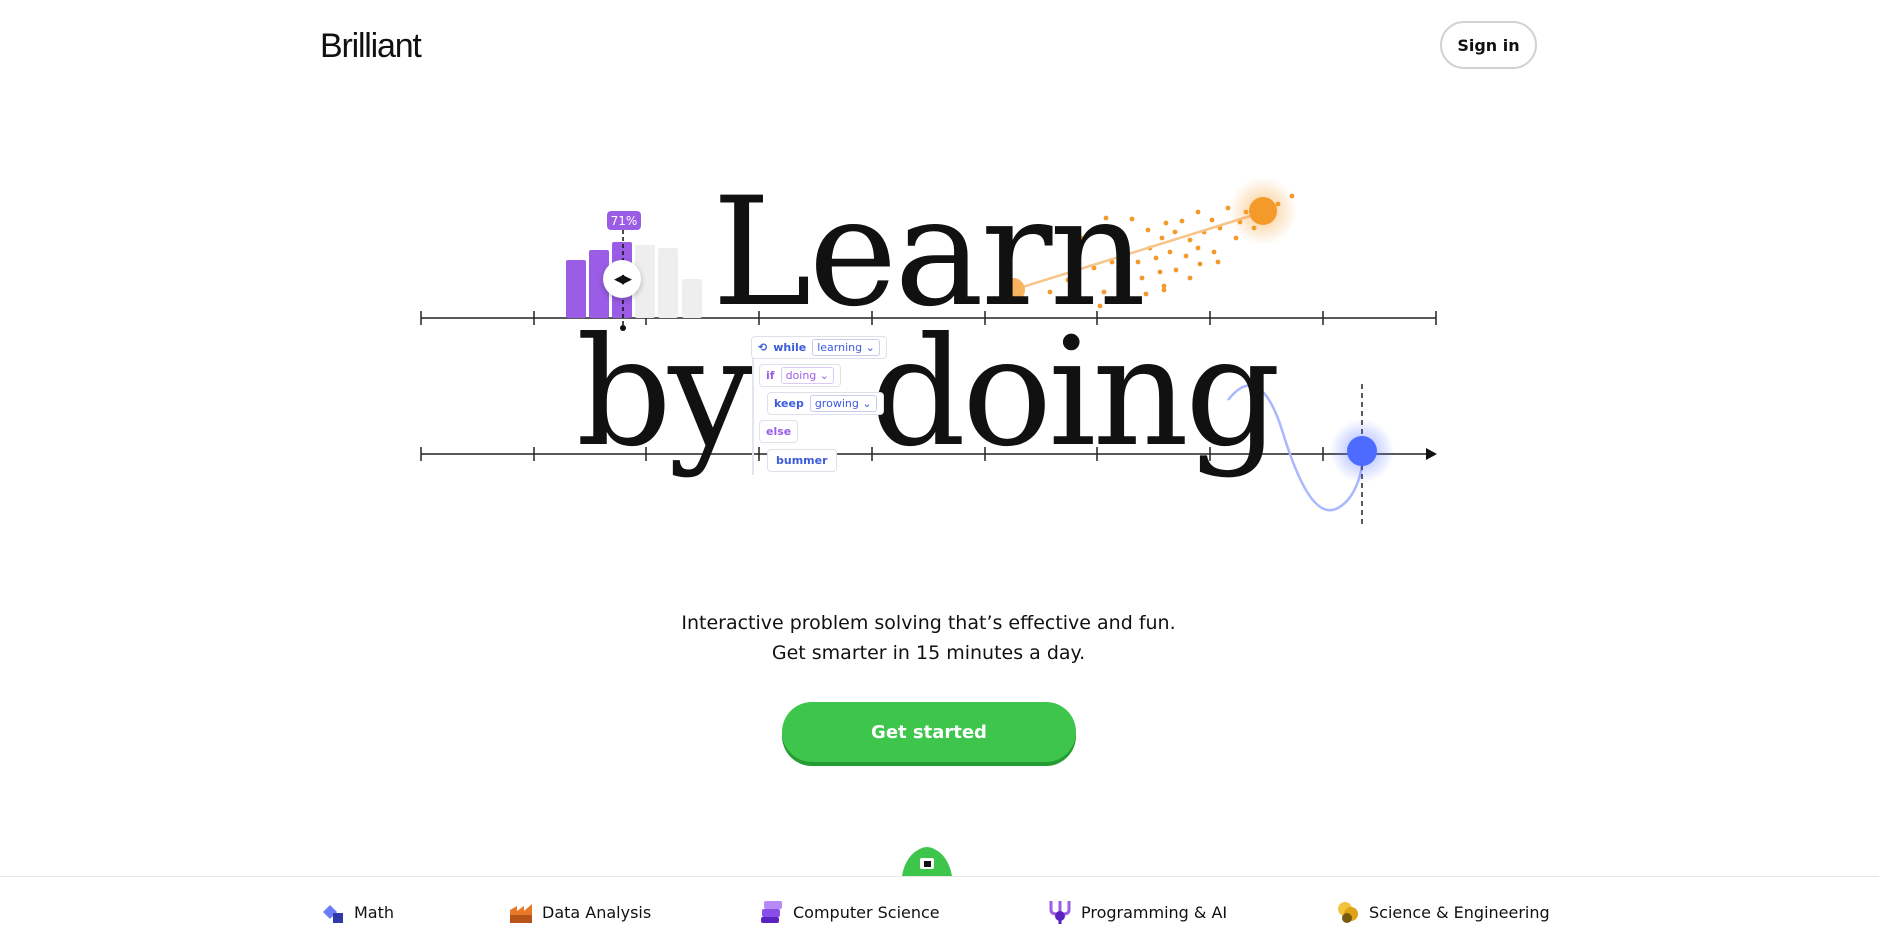 Image resolution: width=1879 pixels, height=933 pixels. I want to click on while-keyword: while, so click(790, 347).